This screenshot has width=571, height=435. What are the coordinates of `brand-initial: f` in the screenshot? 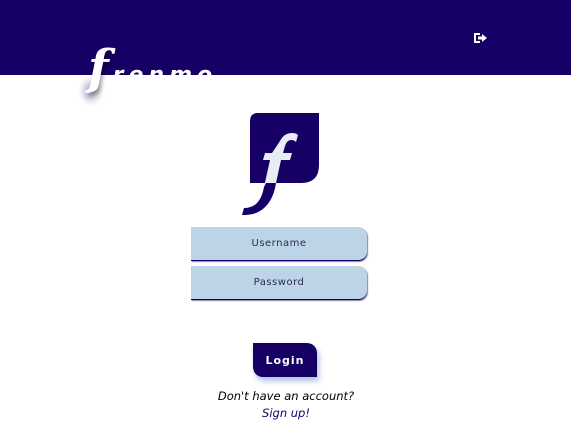 It's located at (98, 68).